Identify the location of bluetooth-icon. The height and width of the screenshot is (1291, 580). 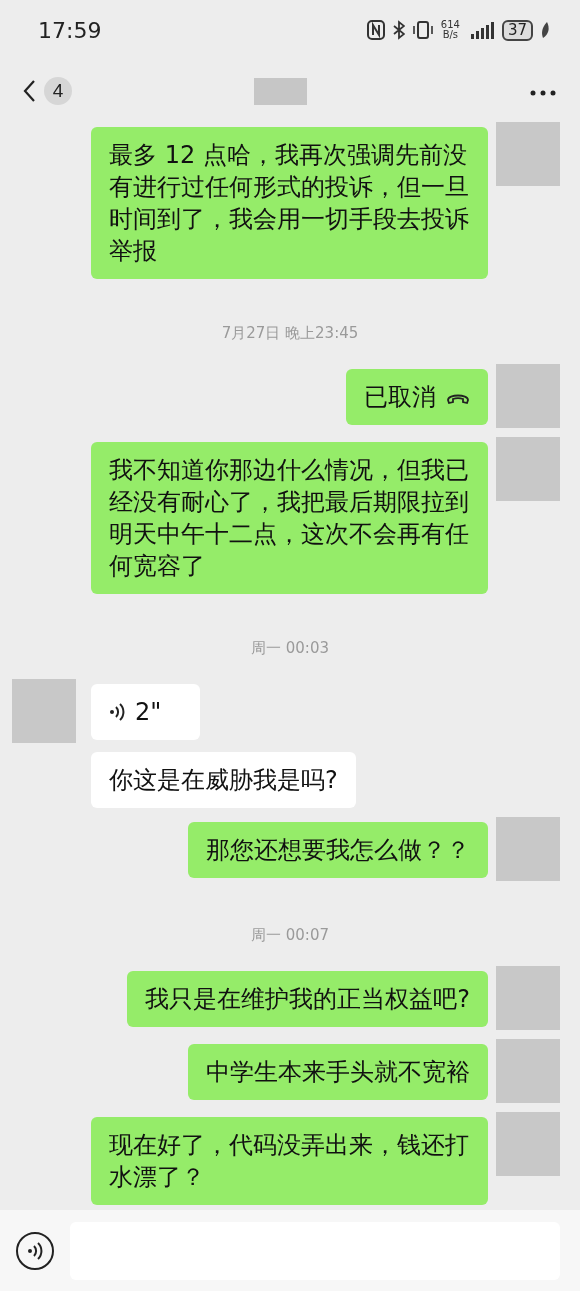
(398, 30).